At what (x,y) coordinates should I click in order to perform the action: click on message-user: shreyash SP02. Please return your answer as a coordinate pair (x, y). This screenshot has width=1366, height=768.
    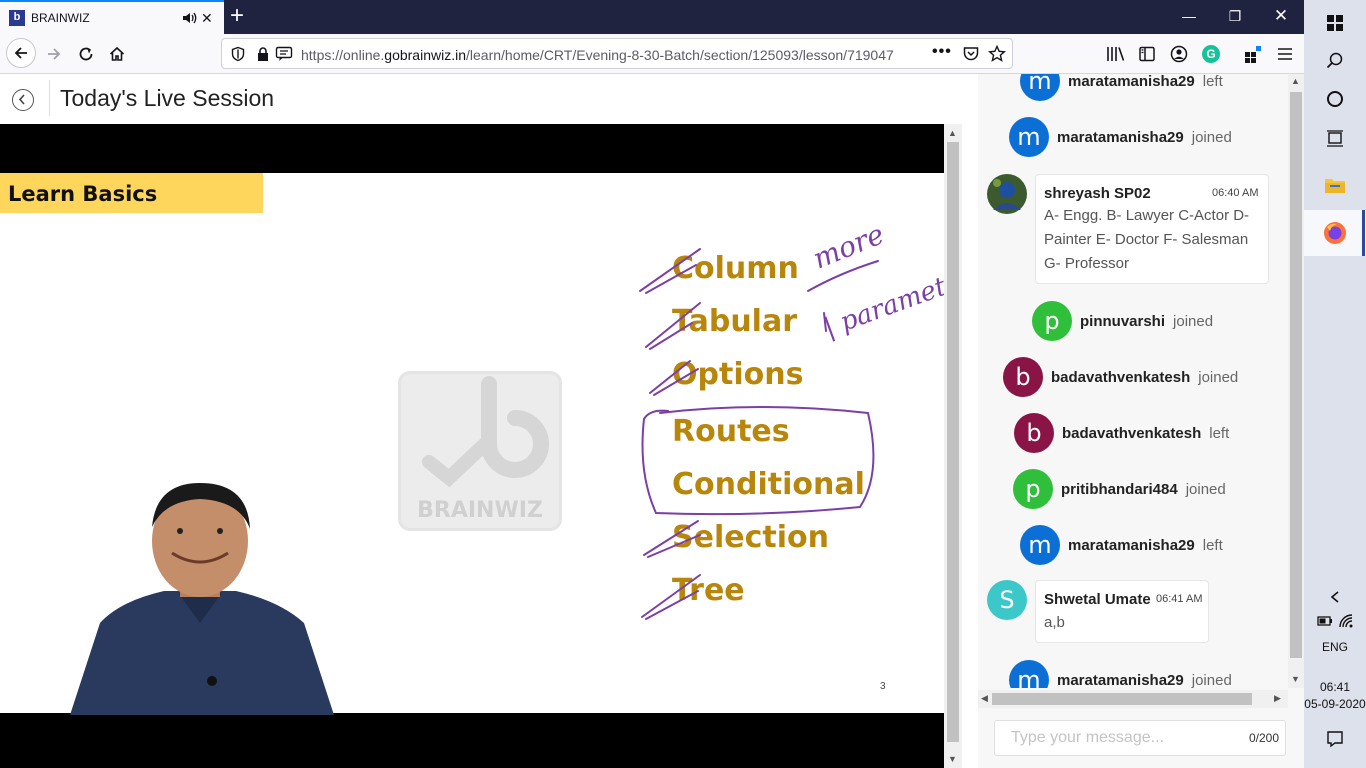
    Looking at the image, I should click on (1097, 193).